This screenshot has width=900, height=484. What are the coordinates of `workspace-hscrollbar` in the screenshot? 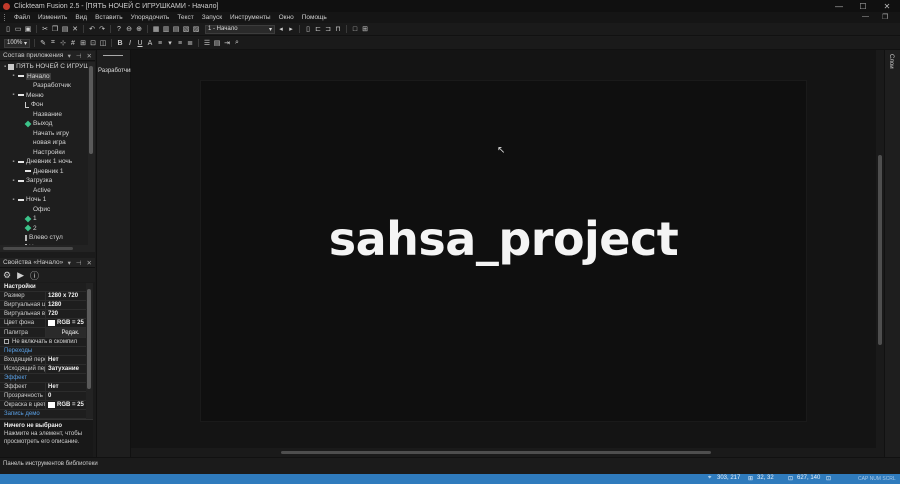 It's located at (47, 248).